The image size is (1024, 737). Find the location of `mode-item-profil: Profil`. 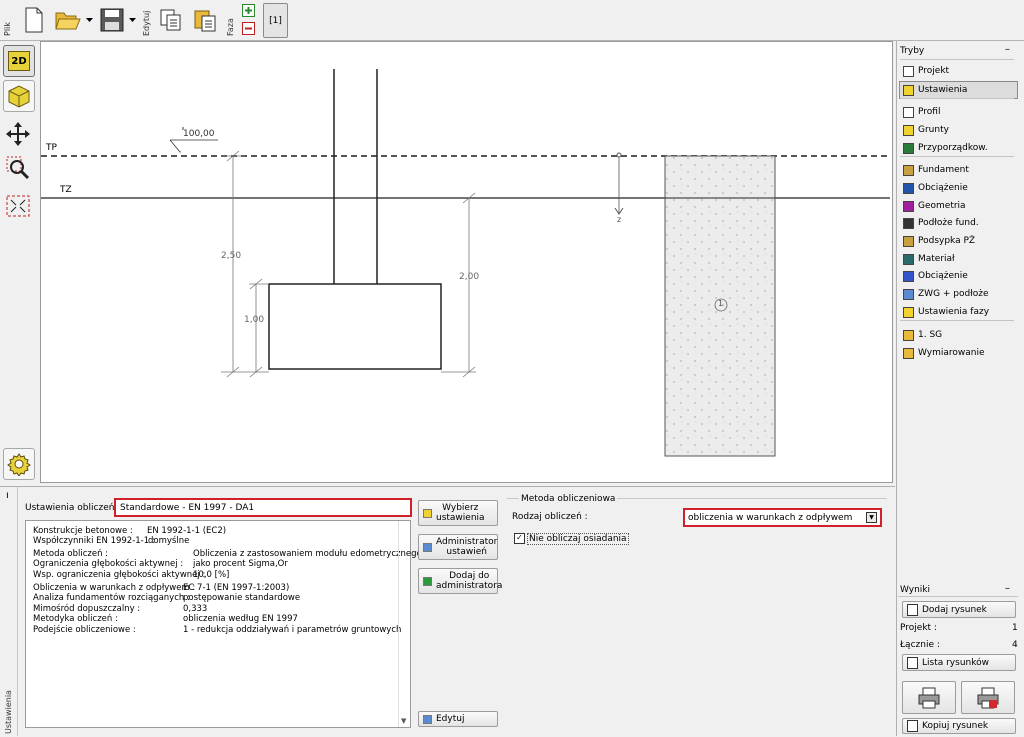

mode-item-profil: Profil is located at coordinates (921, 112).